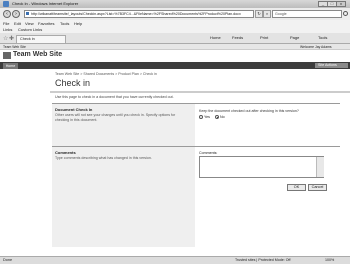  Describe the element at coordinates (73, 83) in the screenshot. I see `page-title: Check in` at that location.